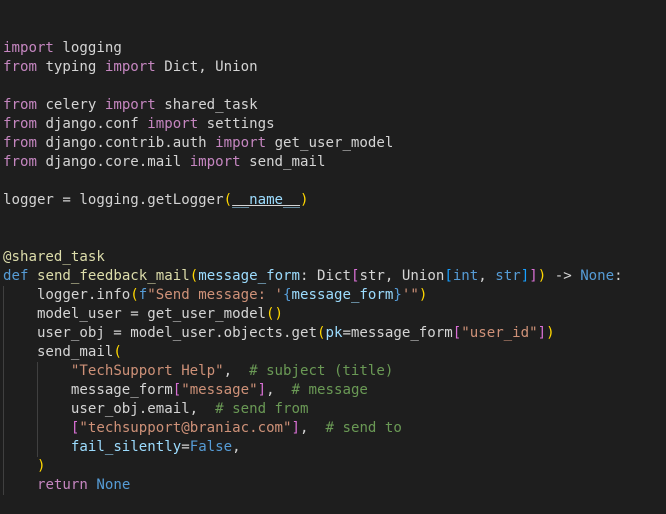 The image size is (666, 514). I want to click on code-line: from celery import shared_task, so click(333, 105).